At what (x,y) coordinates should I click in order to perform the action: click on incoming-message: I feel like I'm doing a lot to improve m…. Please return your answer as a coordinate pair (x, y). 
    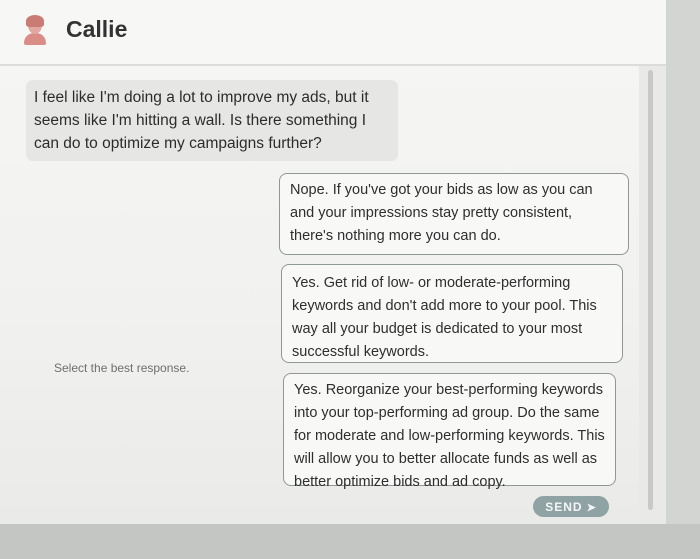
    Looking at the image, I should click on (212, 120).